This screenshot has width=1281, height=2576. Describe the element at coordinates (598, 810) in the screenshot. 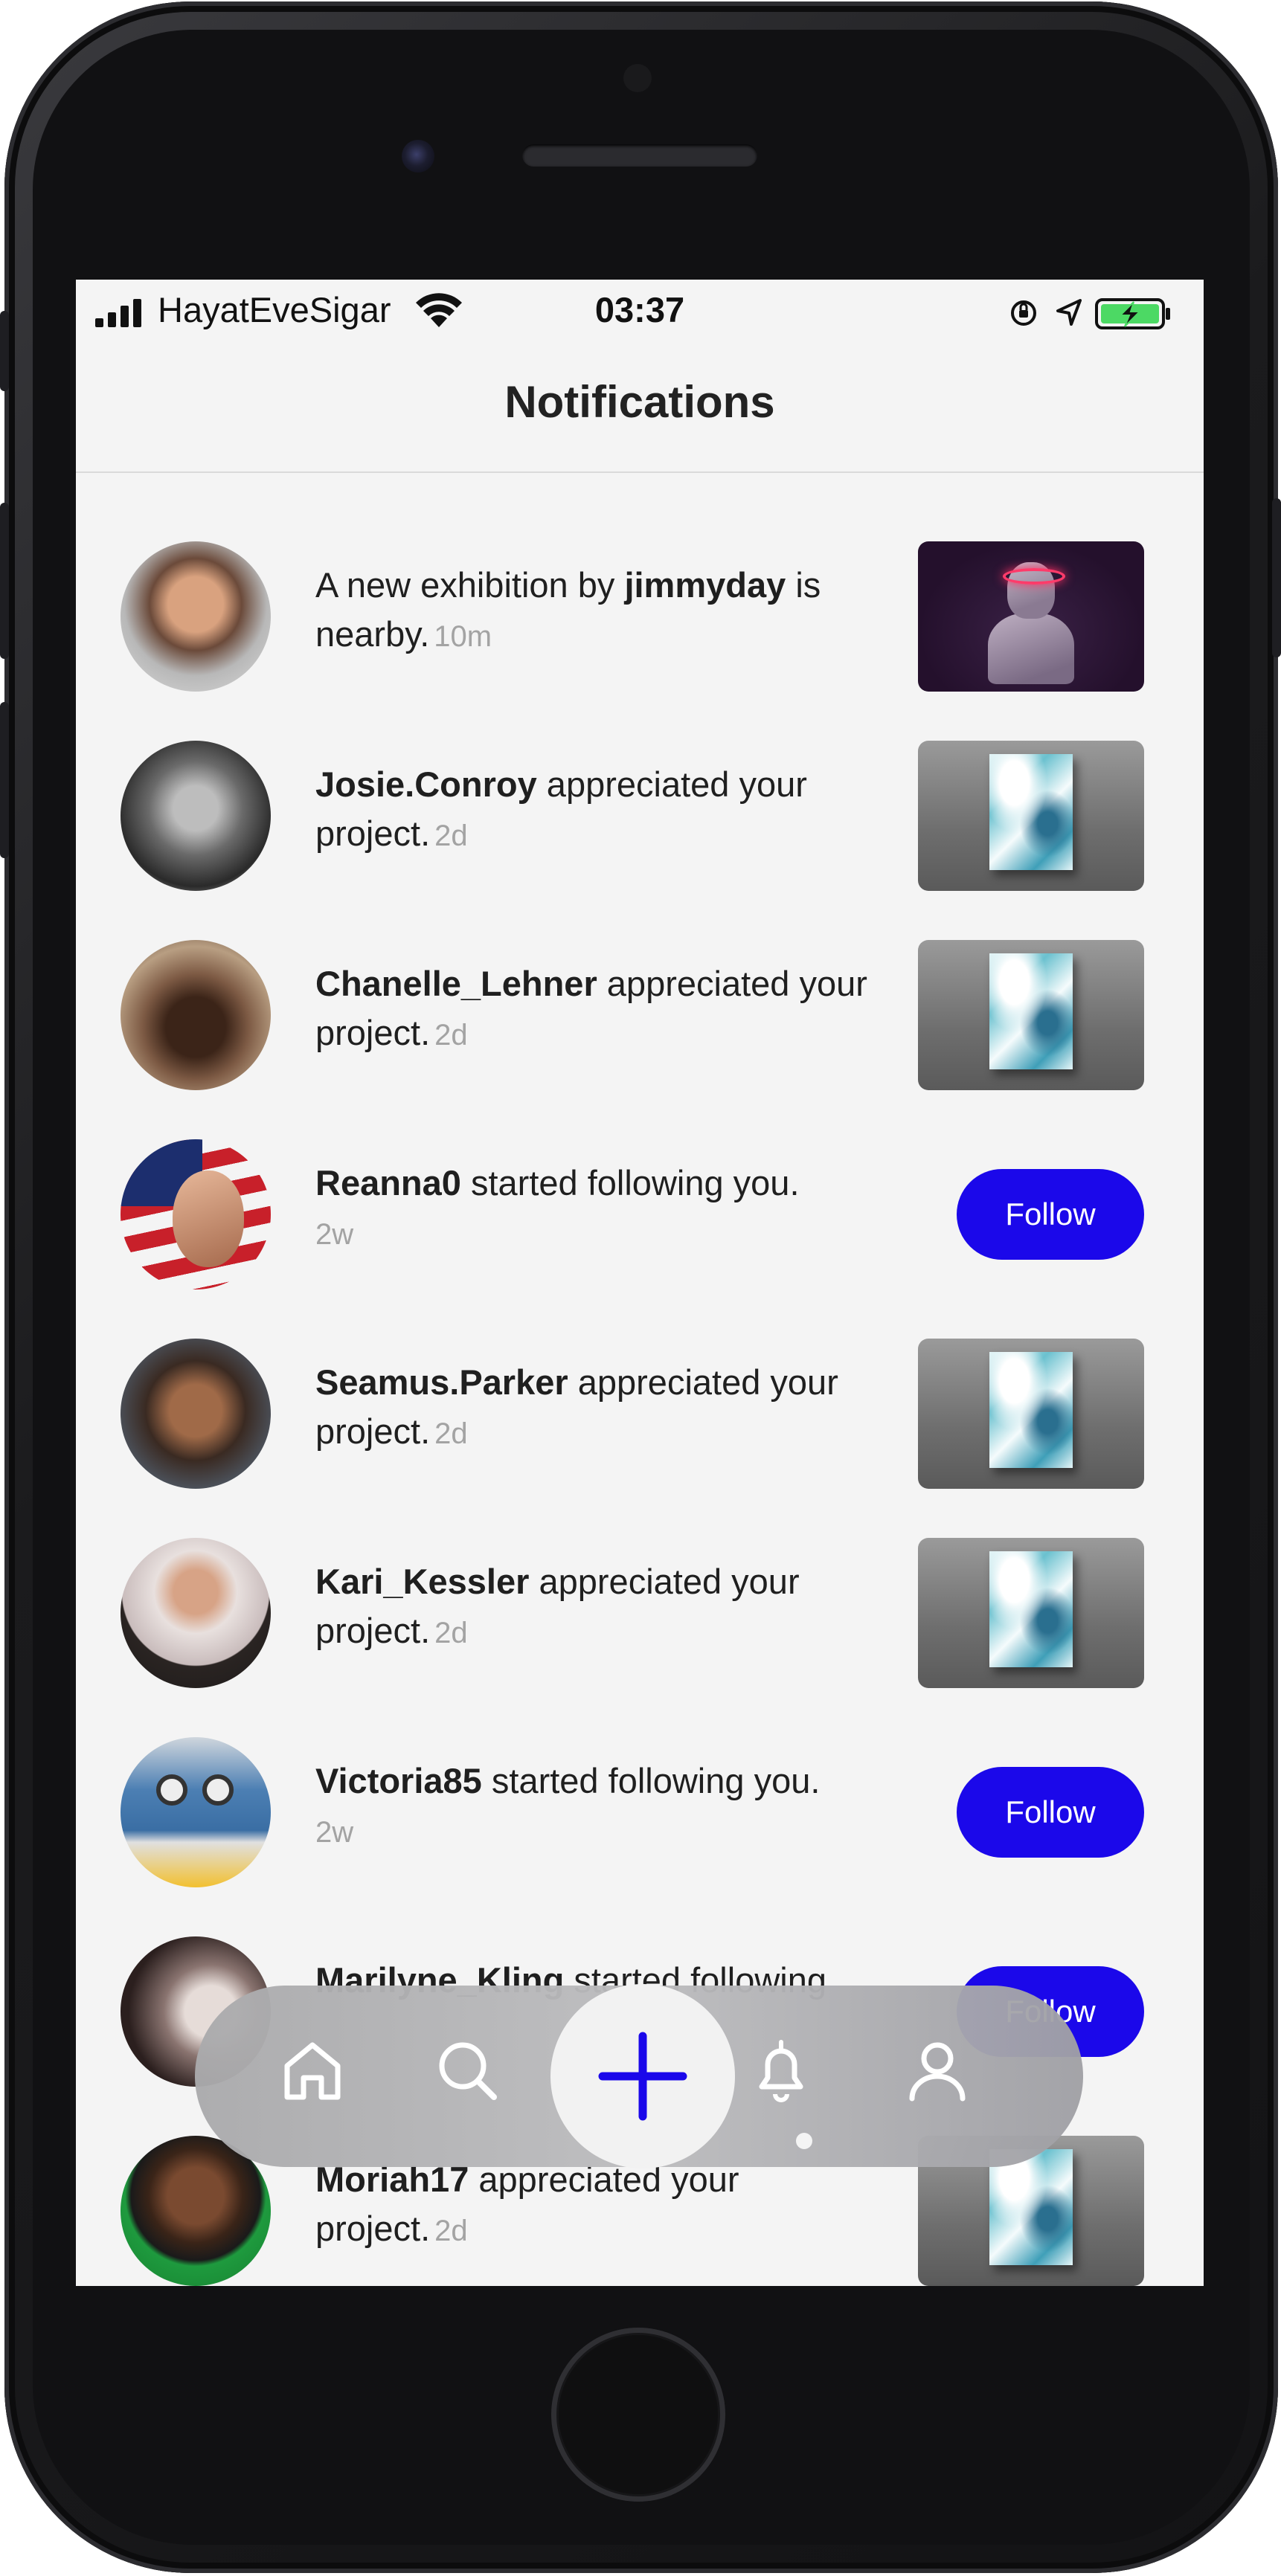

I see `notification-text: Josie.Conroy appreciated your project. 2d` at that location.